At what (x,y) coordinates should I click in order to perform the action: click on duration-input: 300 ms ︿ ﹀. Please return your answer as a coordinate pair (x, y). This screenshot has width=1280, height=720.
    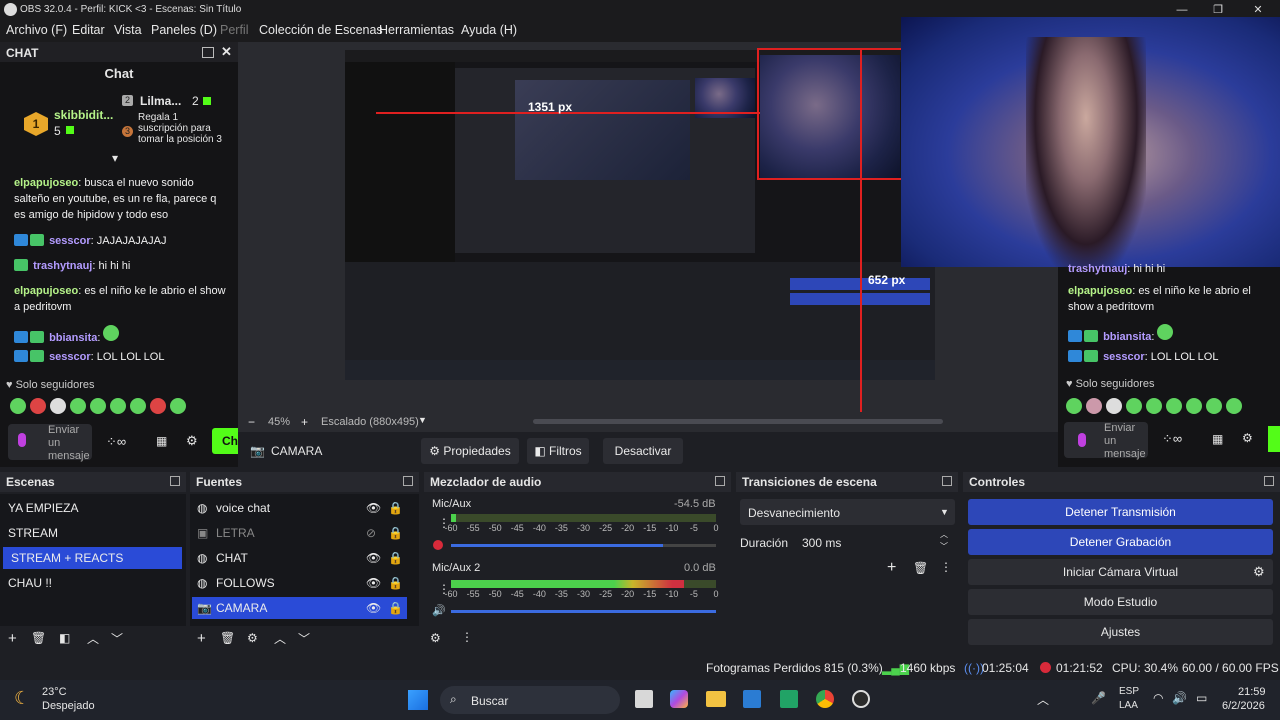
    Looking at the image, I should click on (873, 542).